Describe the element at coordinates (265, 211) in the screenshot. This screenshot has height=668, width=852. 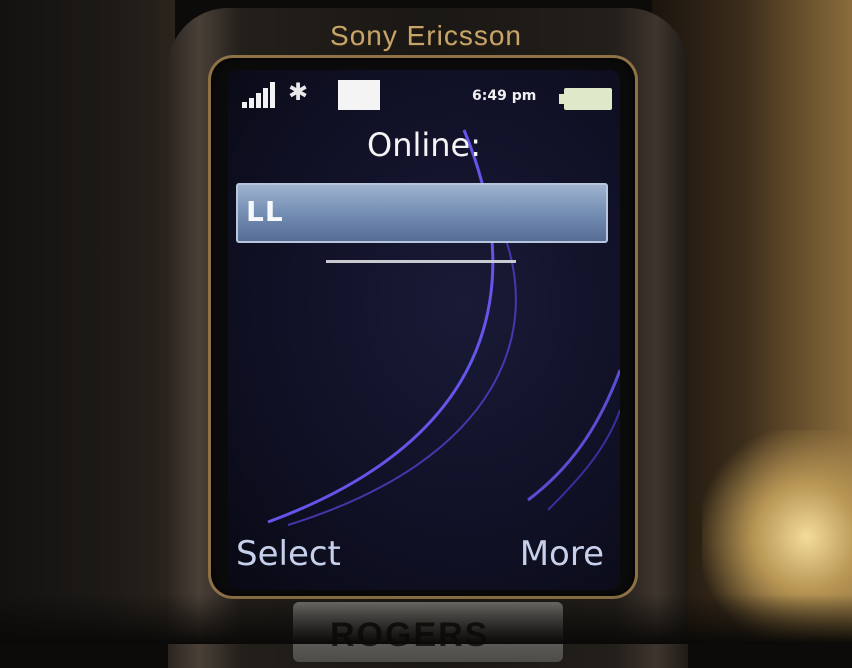
I see `contact-name: LL` at that location.